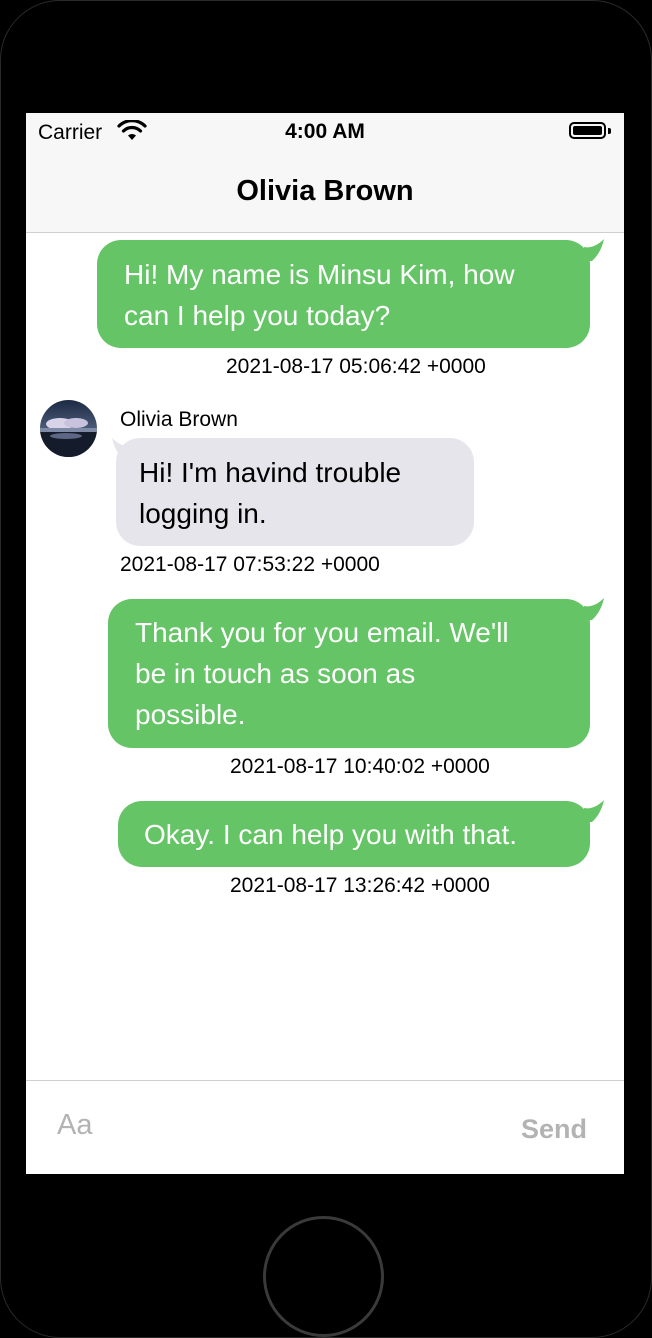  What do you see at coordinates (587, 130) in the screenshot?
I see `battery-icon` at bounding box center [587, 130].